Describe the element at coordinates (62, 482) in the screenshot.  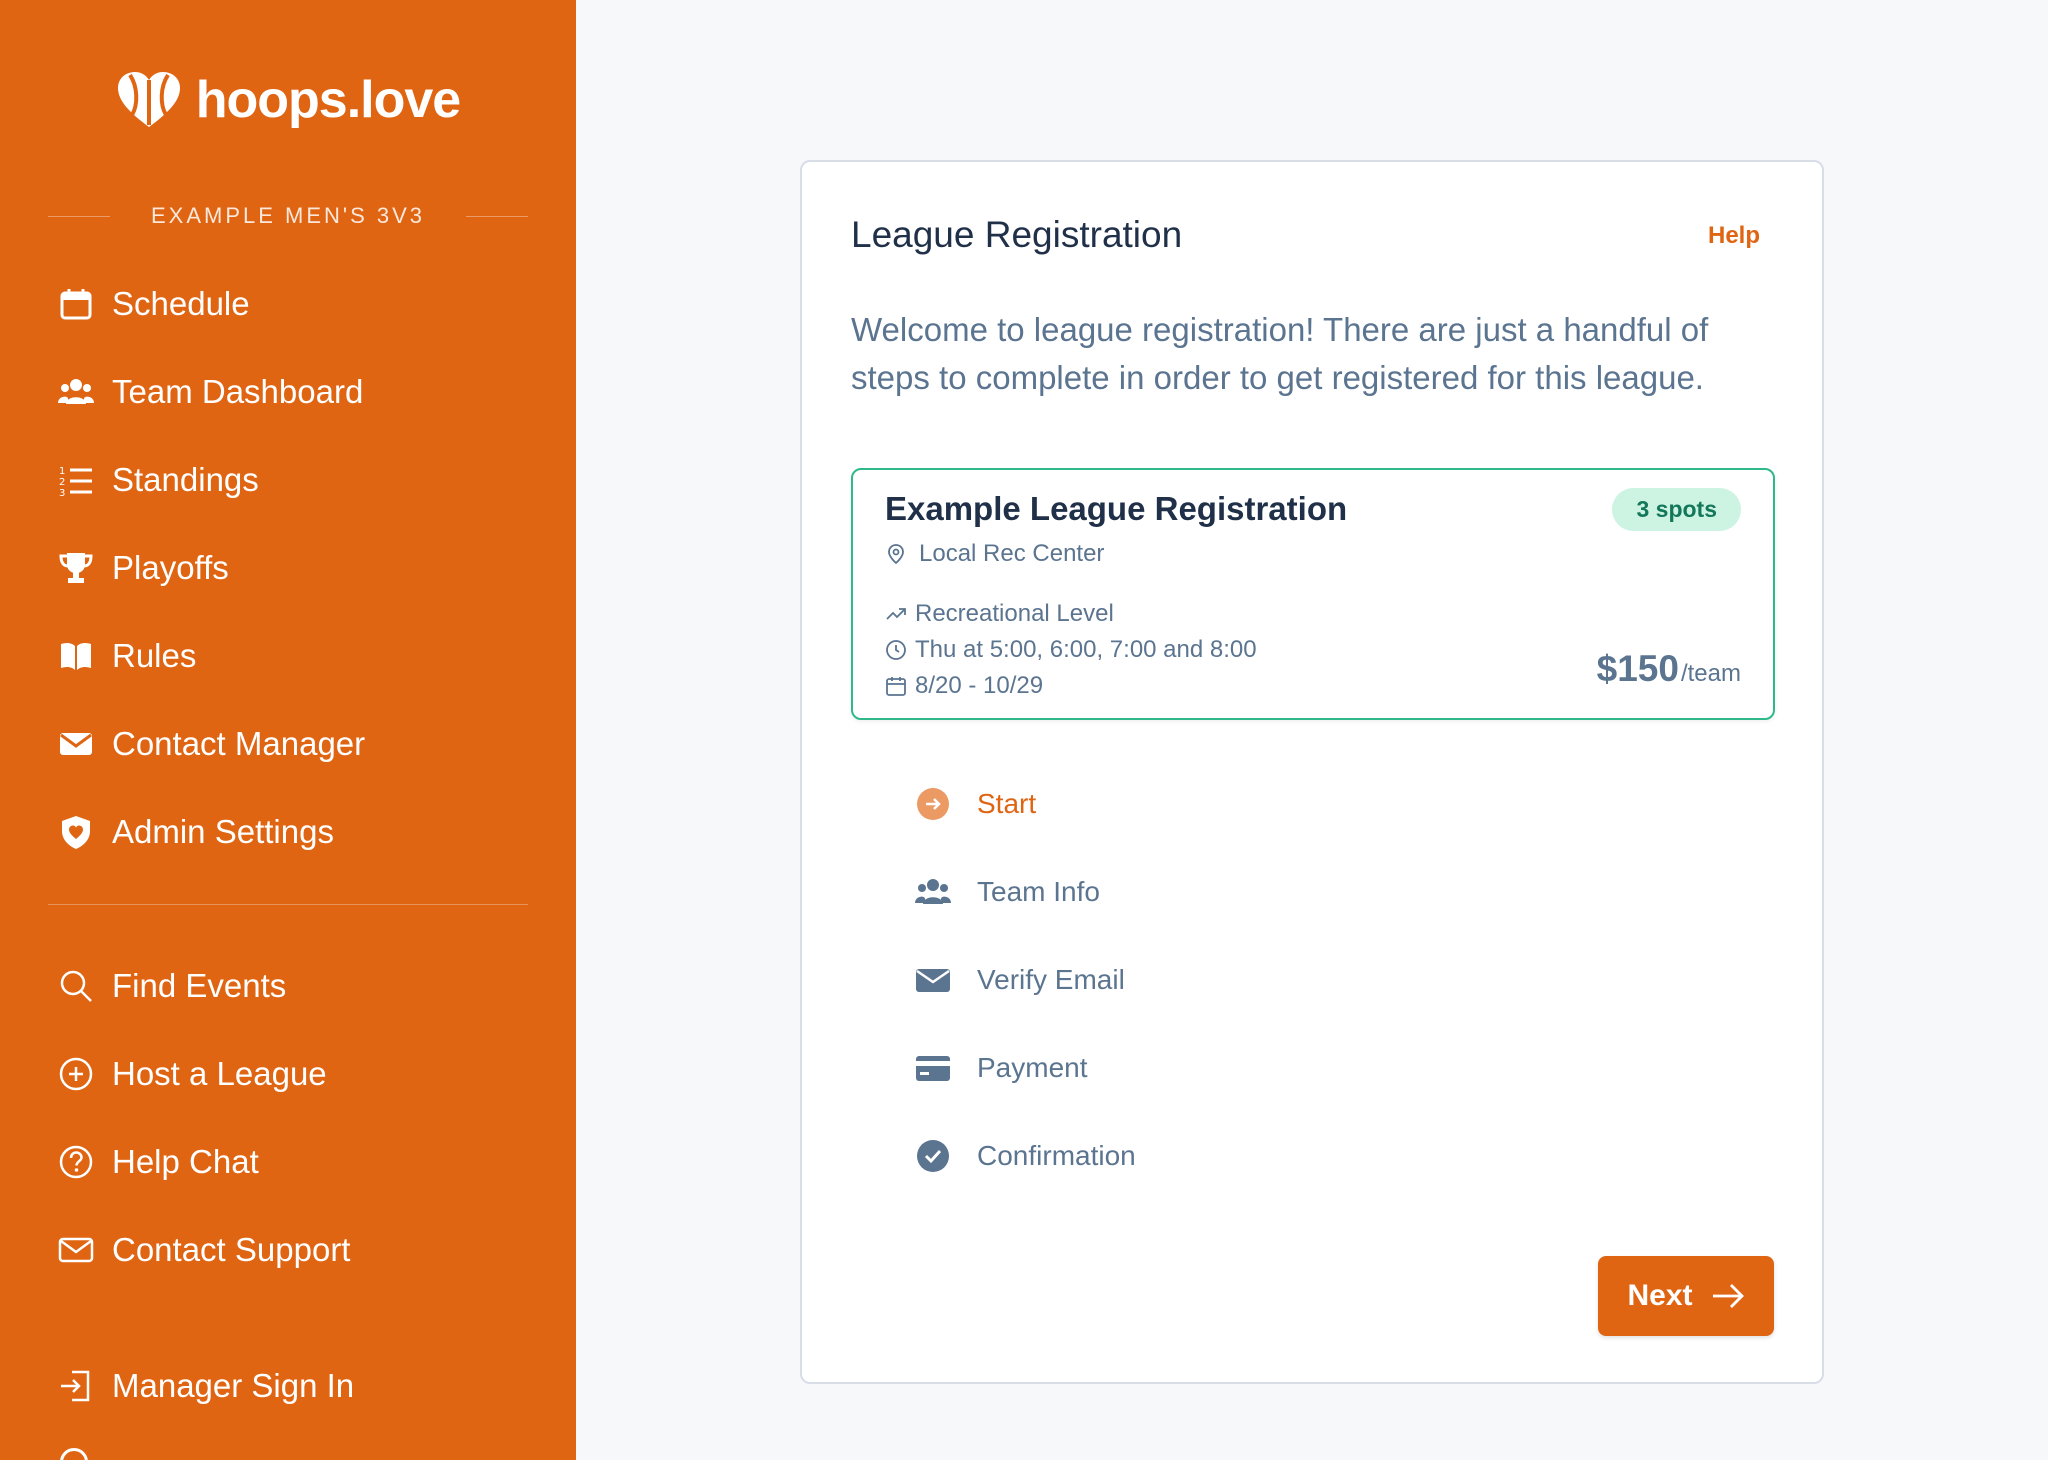
I see `svg-text: 2` at that location.